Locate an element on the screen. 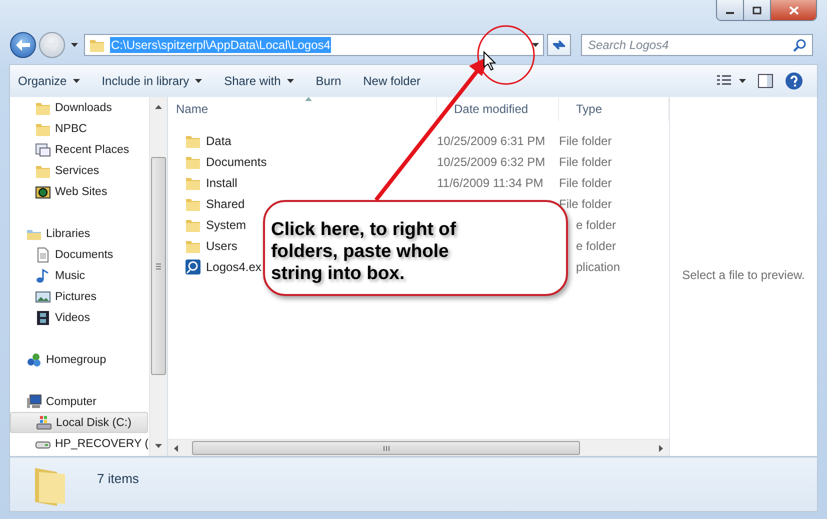  file-name: Logos4.ex is located at coordinates (223, 266).